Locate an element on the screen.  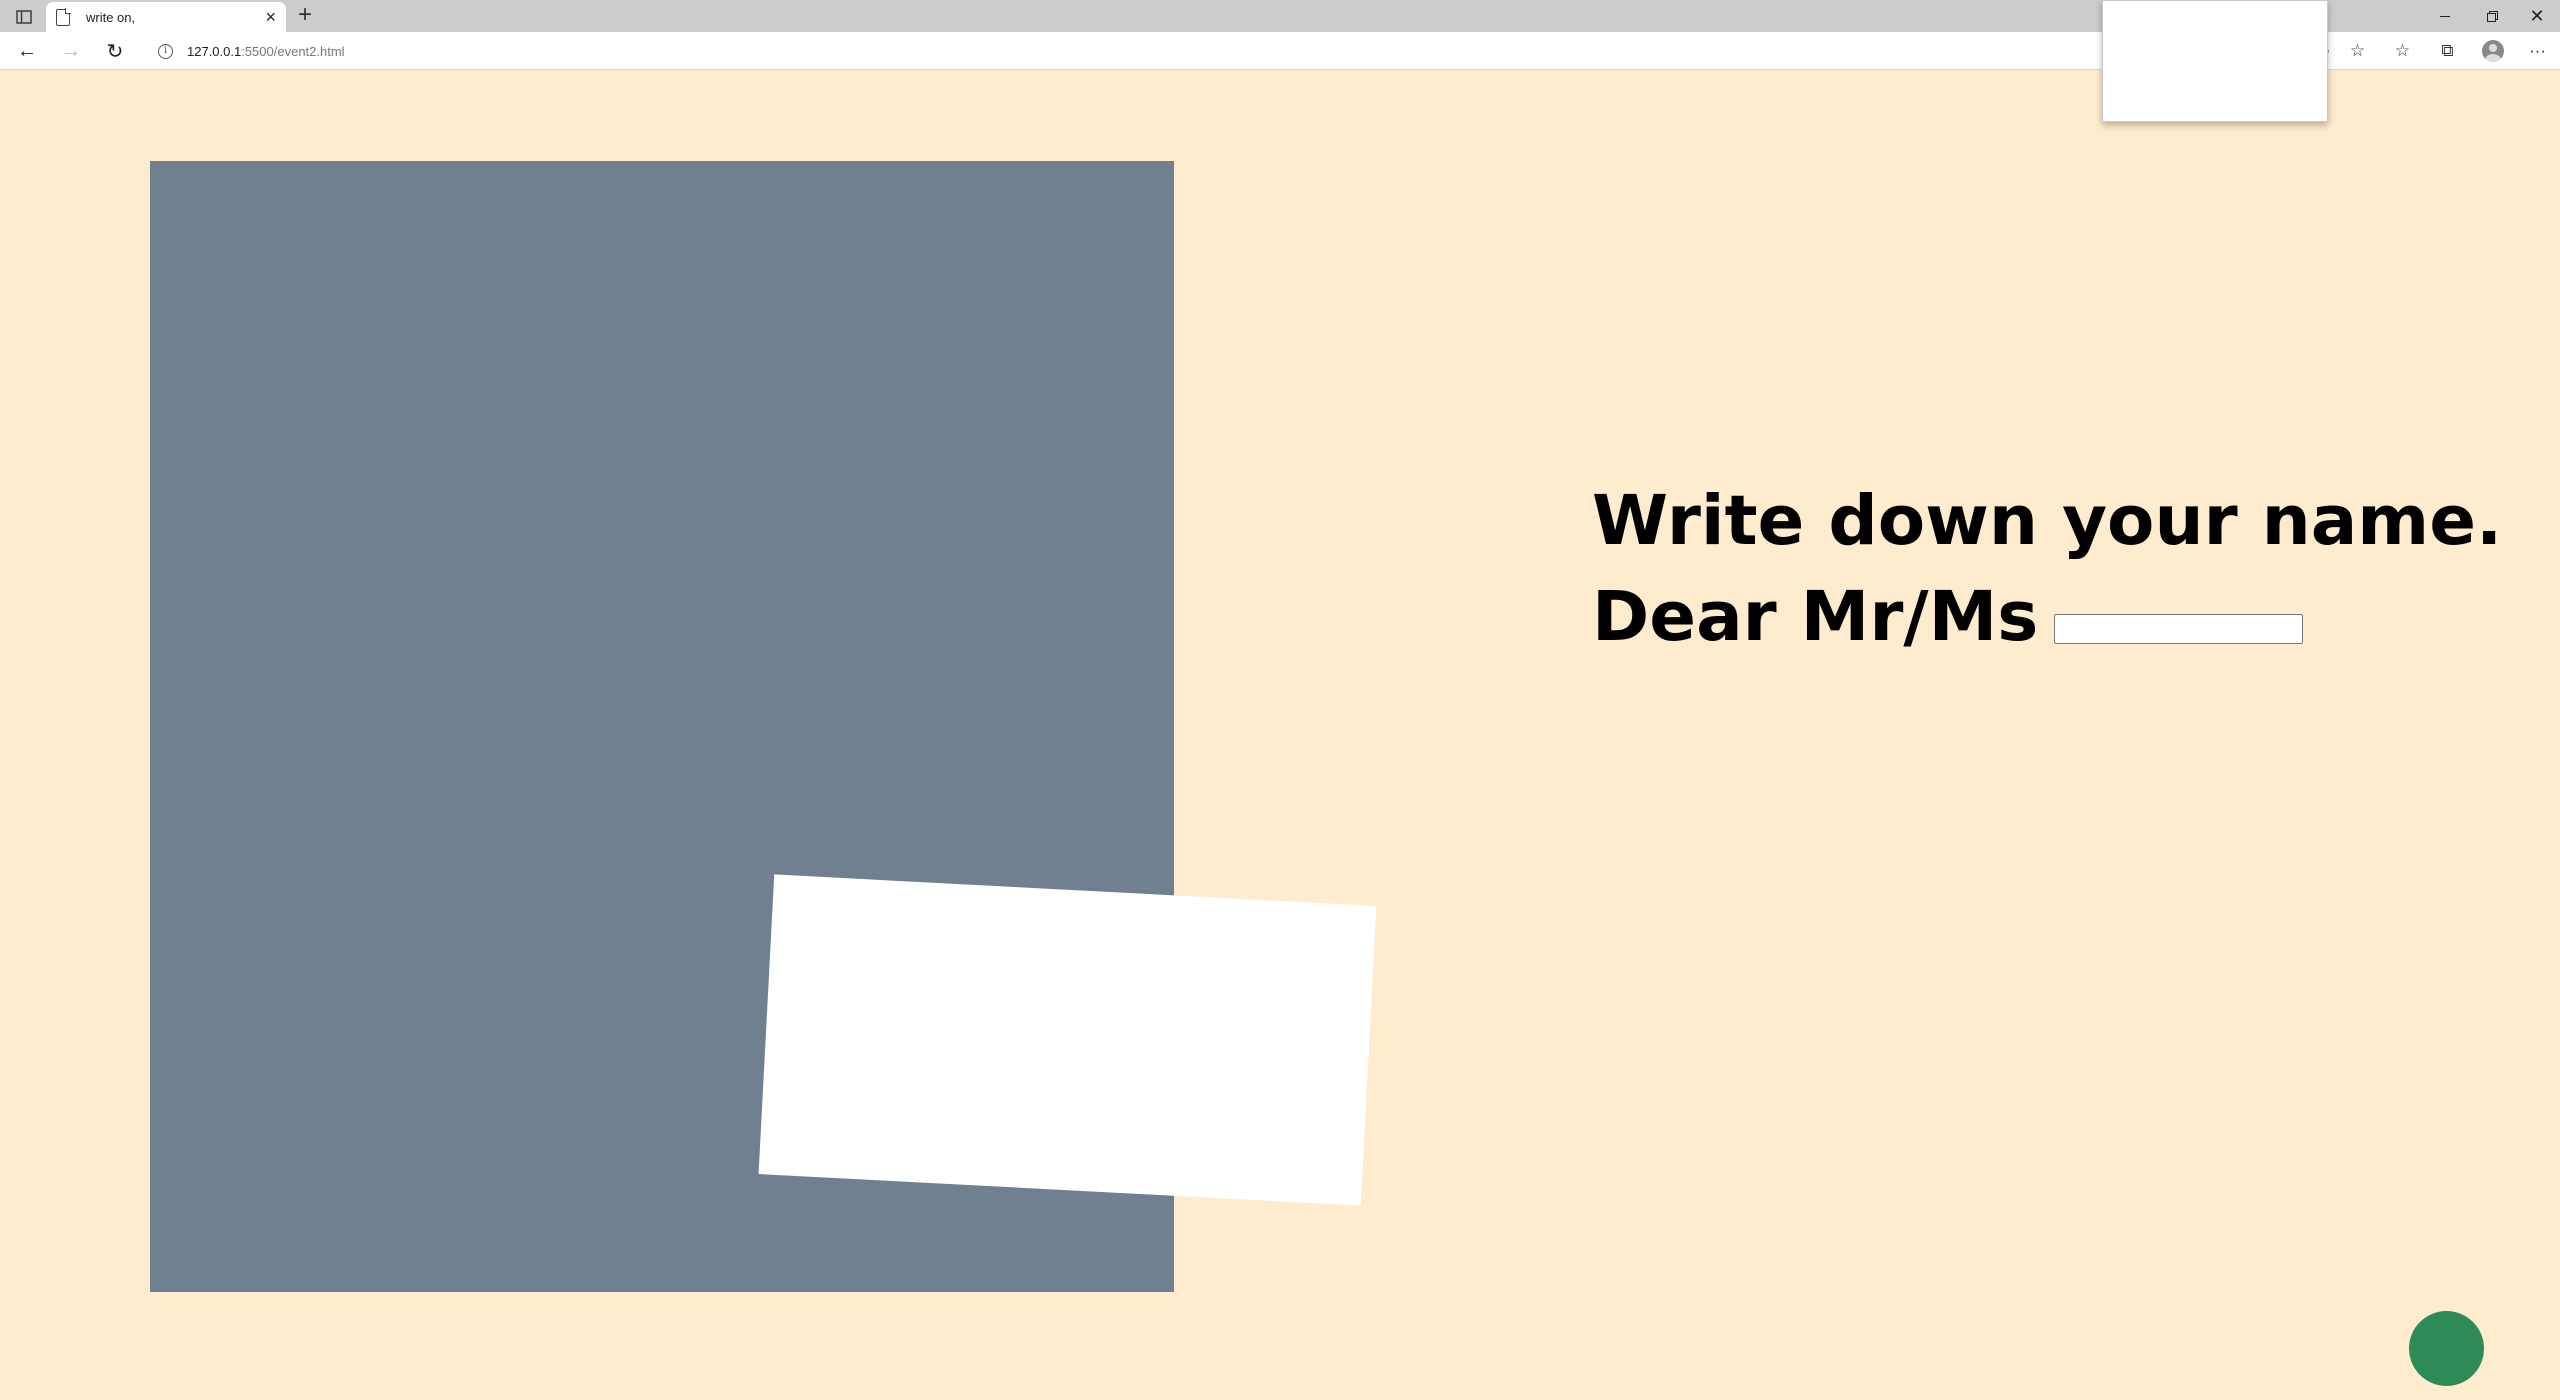
tab-title: write on, is located at coordinates (111, 17).